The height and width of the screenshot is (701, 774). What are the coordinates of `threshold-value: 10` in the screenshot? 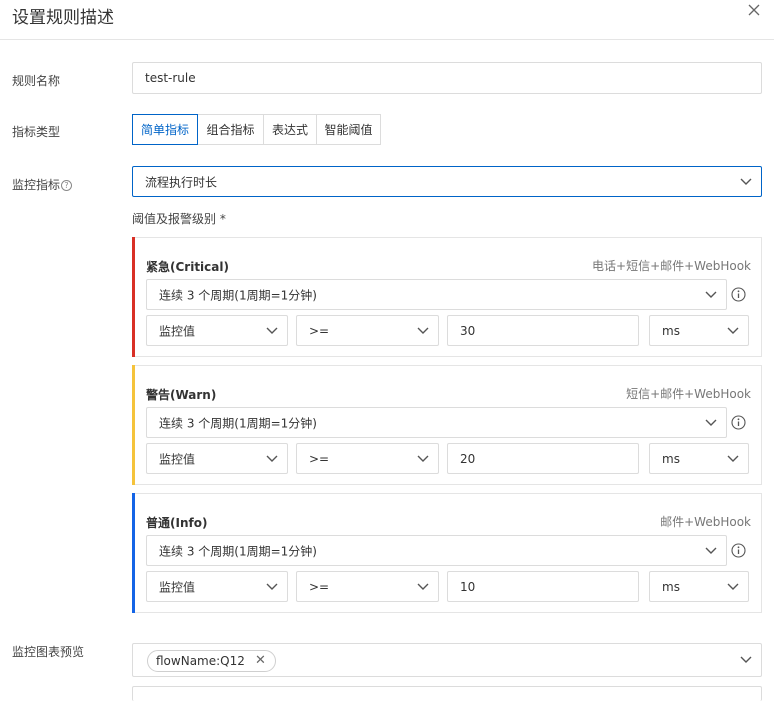 It's located at (468, 586).